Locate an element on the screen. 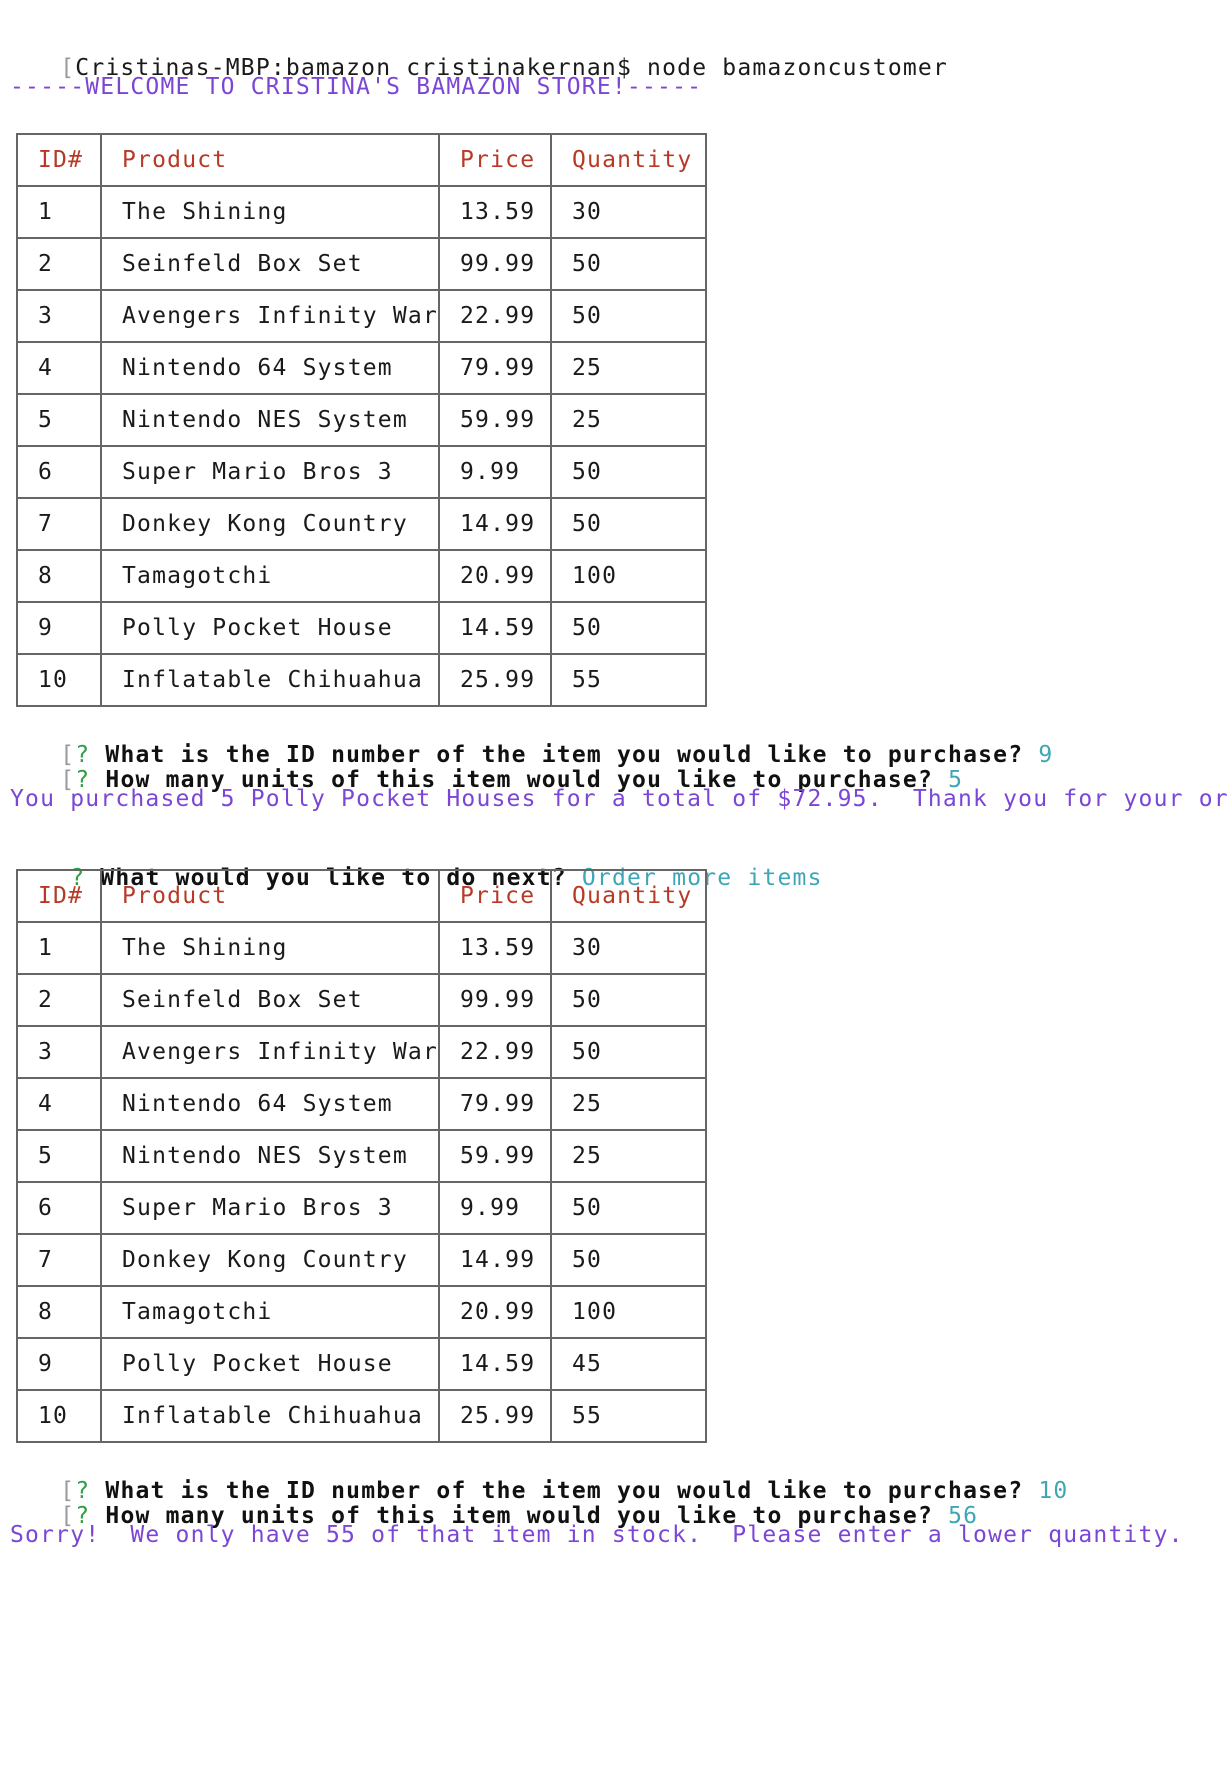  cell-id: 9 is located at coordinates (59, 1364).